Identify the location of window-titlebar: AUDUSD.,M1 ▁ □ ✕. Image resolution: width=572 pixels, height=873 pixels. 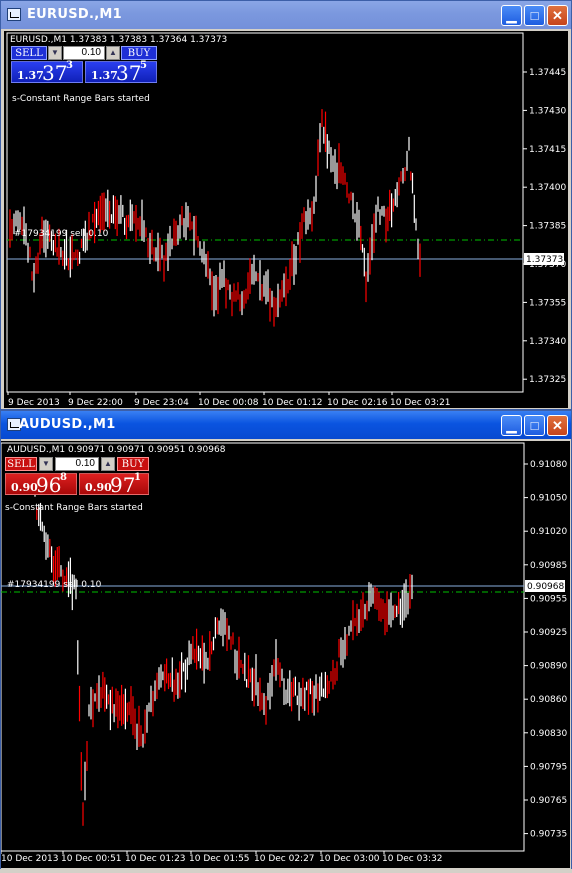
(286, 425).